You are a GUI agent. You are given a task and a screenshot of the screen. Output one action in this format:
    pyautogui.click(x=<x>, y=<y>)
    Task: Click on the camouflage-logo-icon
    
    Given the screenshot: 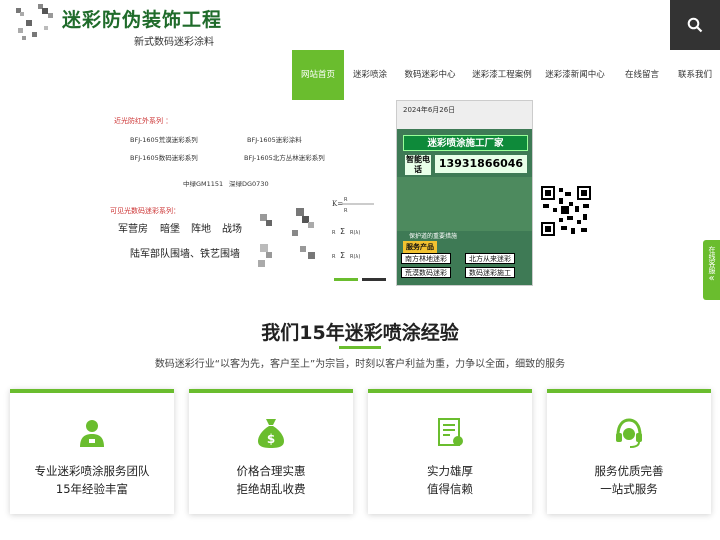 What is the action you would take?
    pyautogui.click(x=37, y=24)
    